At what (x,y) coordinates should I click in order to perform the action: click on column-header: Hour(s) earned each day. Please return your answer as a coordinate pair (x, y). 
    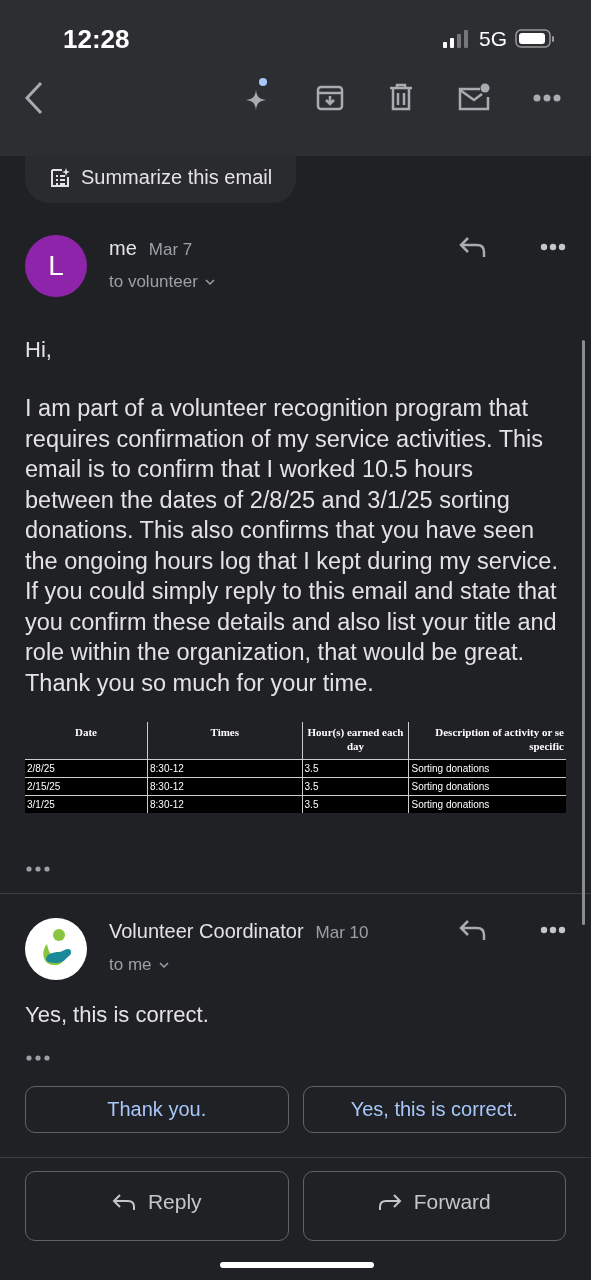
    Looking at the image, I should click on (355, 741).